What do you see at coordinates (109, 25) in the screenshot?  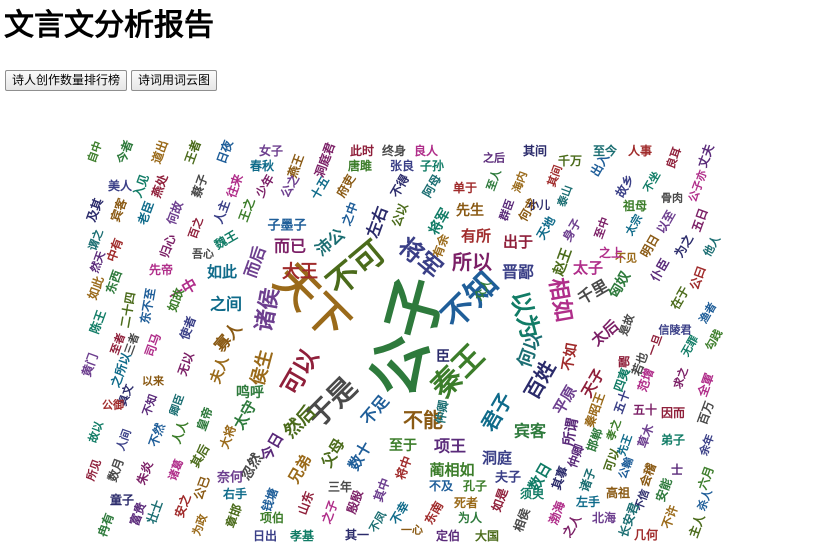 I see `page-title: 文言文分析报告` at bounding box center [109, 25].